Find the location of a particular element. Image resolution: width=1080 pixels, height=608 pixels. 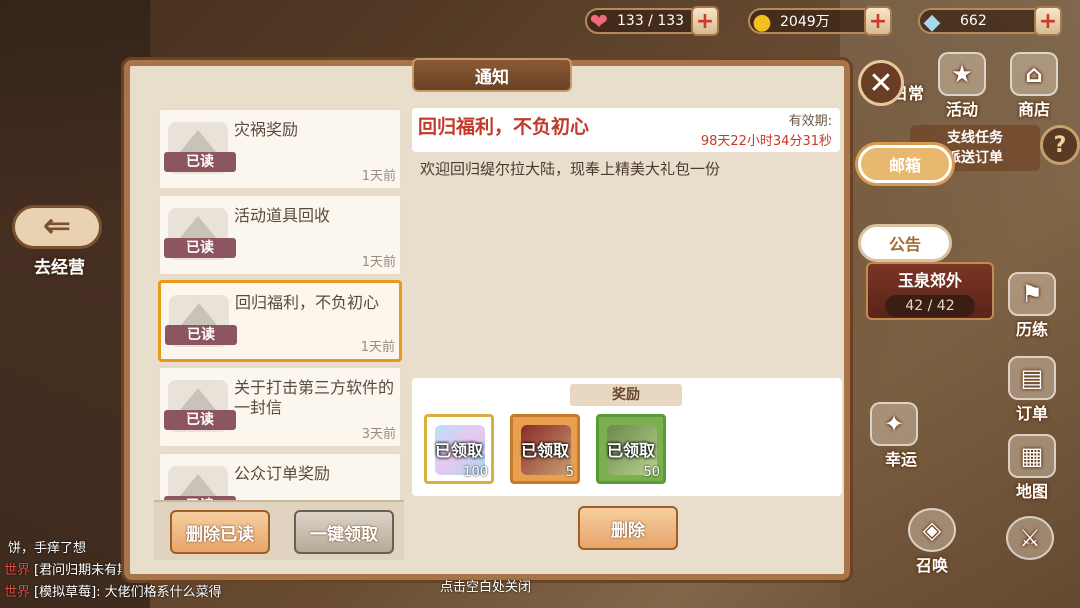

star-icon: ★ is located at coordinates (962, 74).